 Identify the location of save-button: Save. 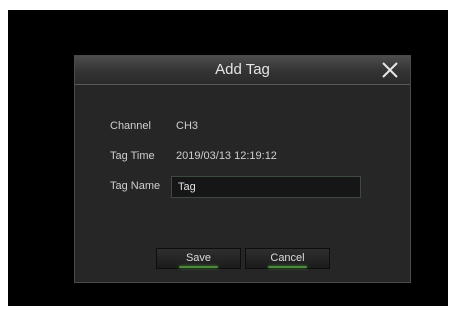
(198, 258).